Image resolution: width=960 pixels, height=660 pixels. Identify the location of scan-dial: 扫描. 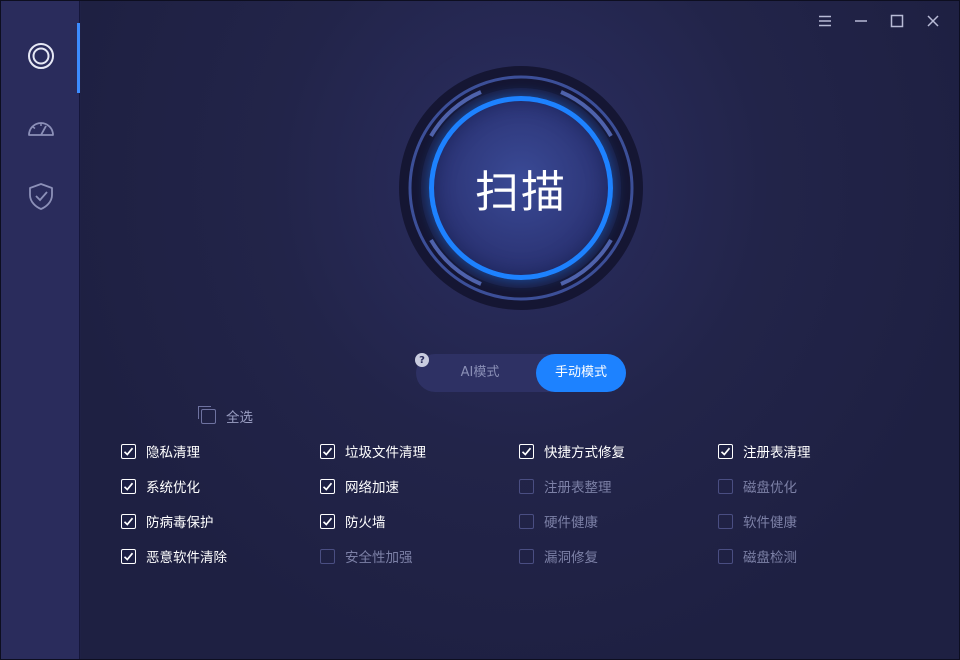
(521, 186).